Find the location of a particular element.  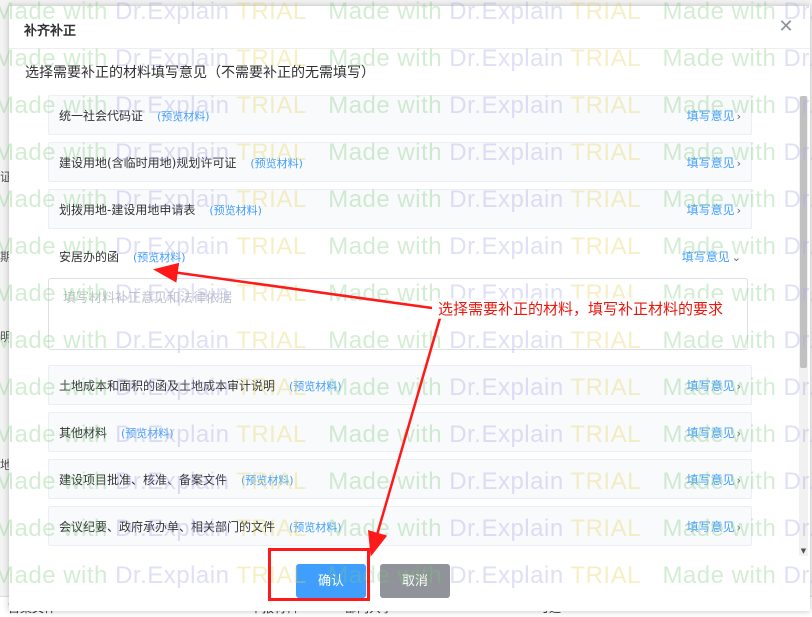

confirm-button: 确认 is located at coordinates (331, 581).